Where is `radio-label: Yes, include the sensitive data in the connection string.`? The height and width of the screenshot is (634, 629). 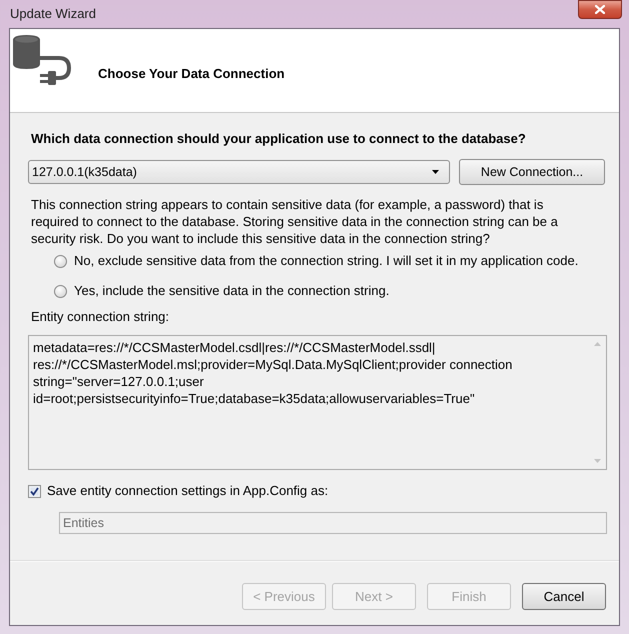
radio-label: Yes, include the sensitive data in the connection string. is located at coordinates (232, 291).